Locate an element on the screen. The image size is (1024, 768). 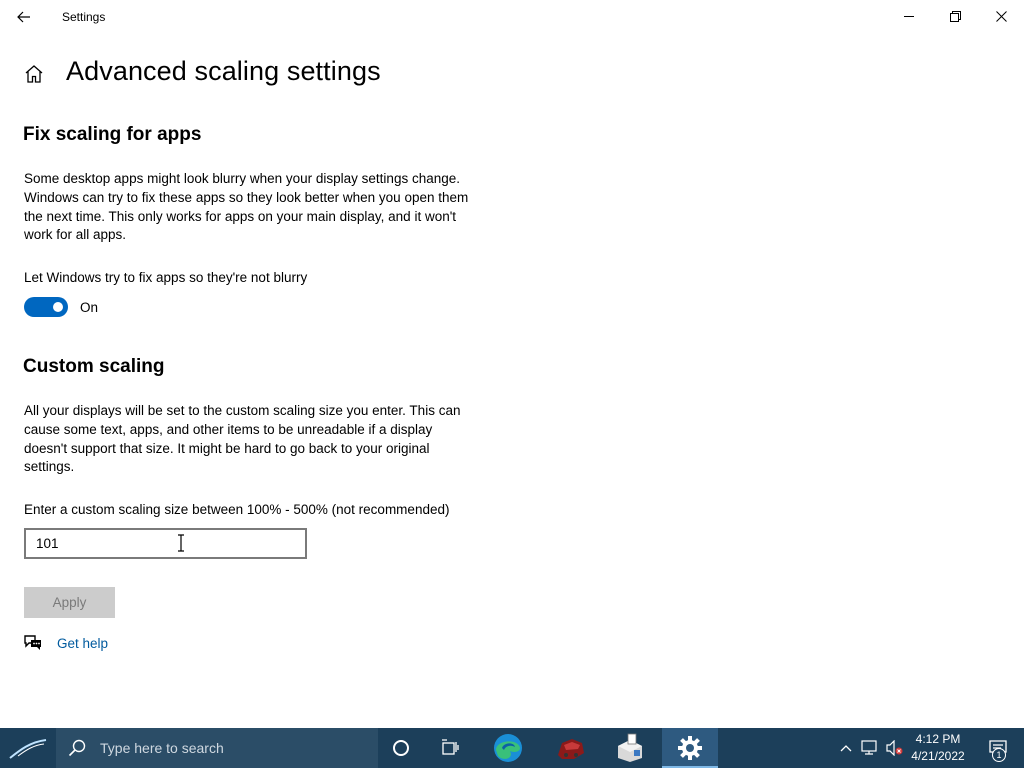
cortana-icon is located at coordinates (401, 748).